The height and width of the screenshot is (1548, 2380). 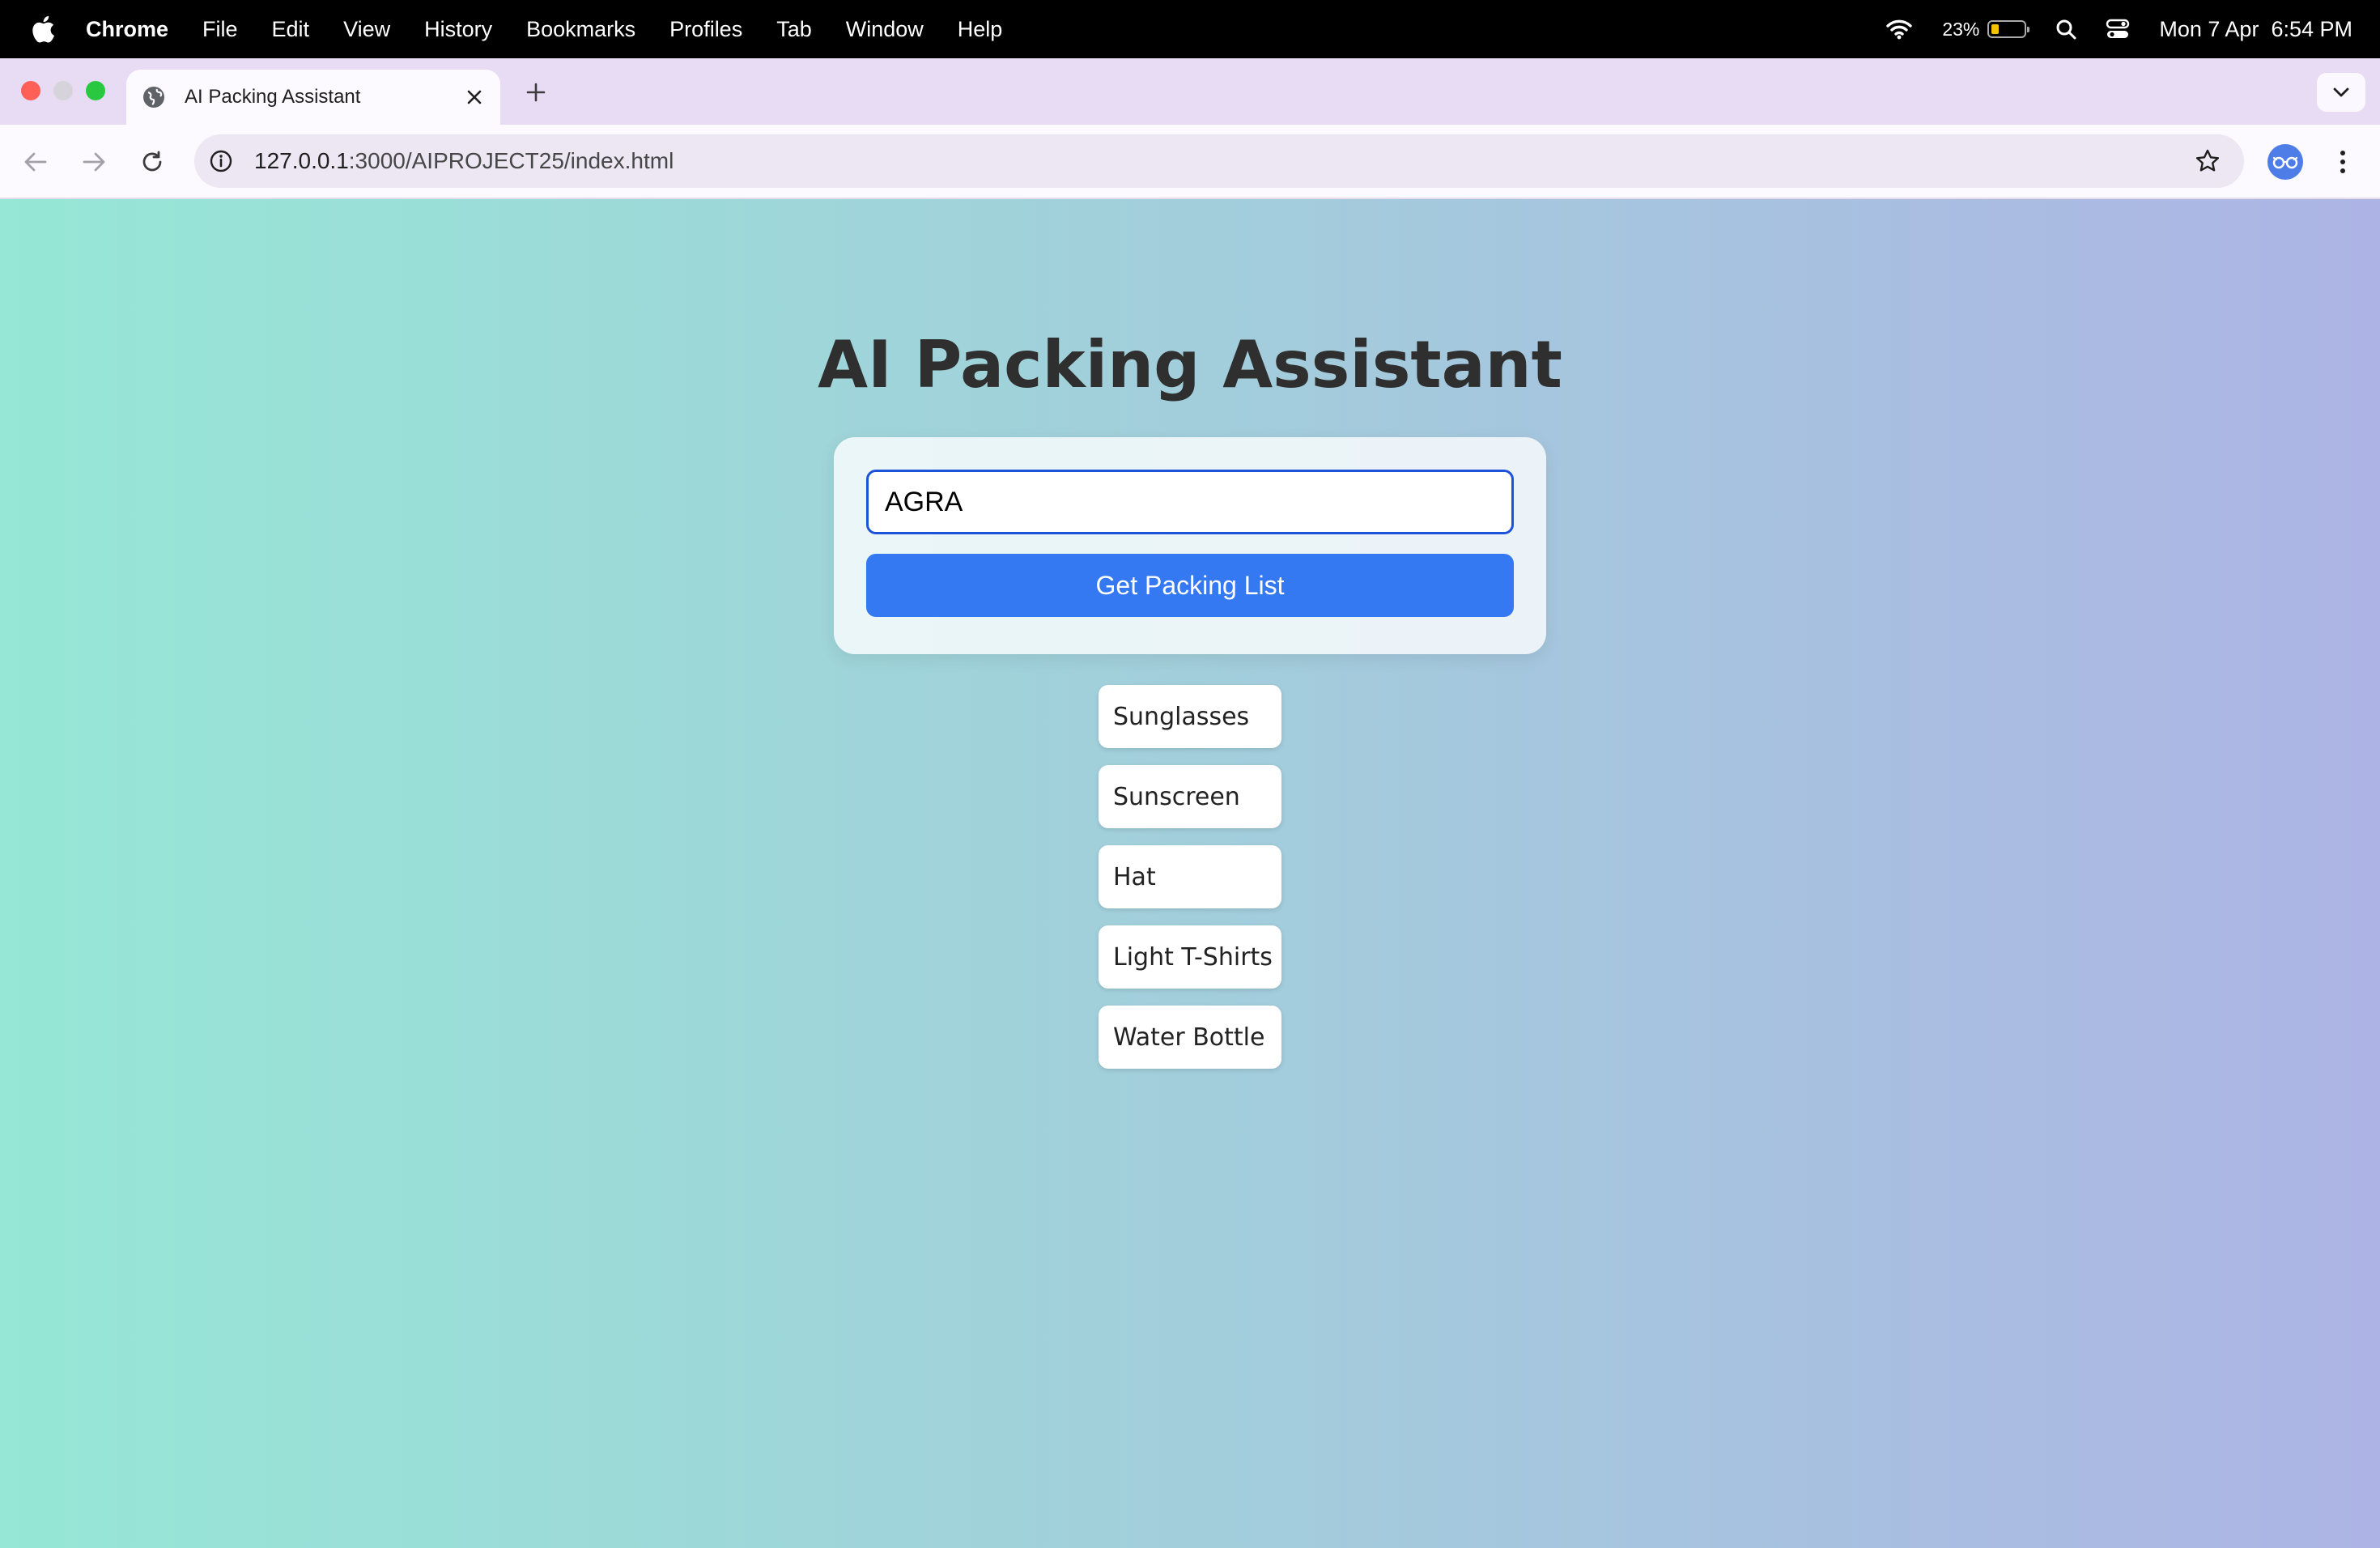 What do you see at coordinates (127, 29) in the screenshot?
I see `menu-app-name: Chrome` at bounding box center [127, 29].